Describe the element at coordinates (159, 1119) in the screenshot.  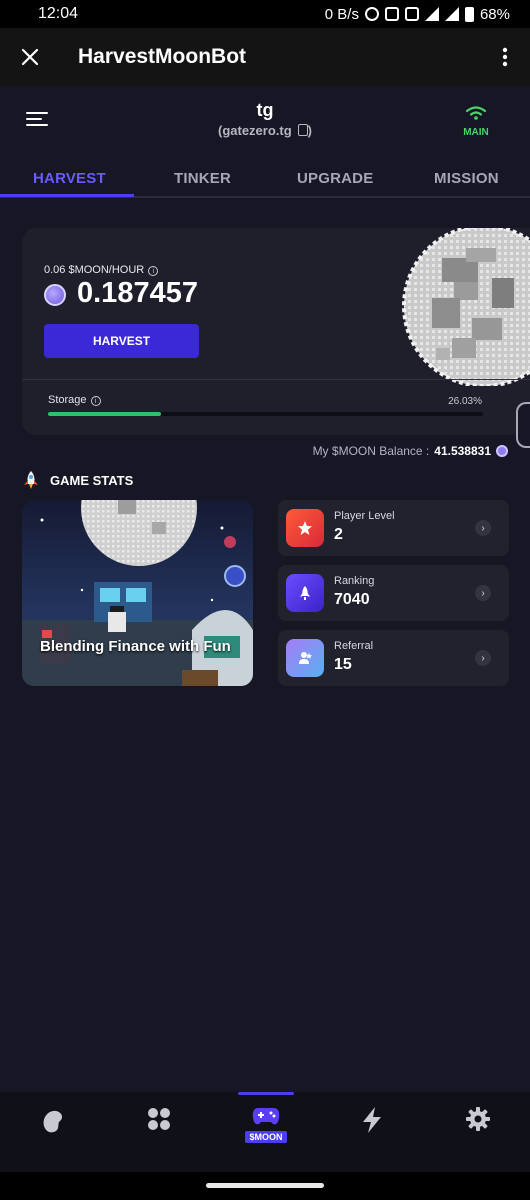
I see `apps-grid-icon` at that location.